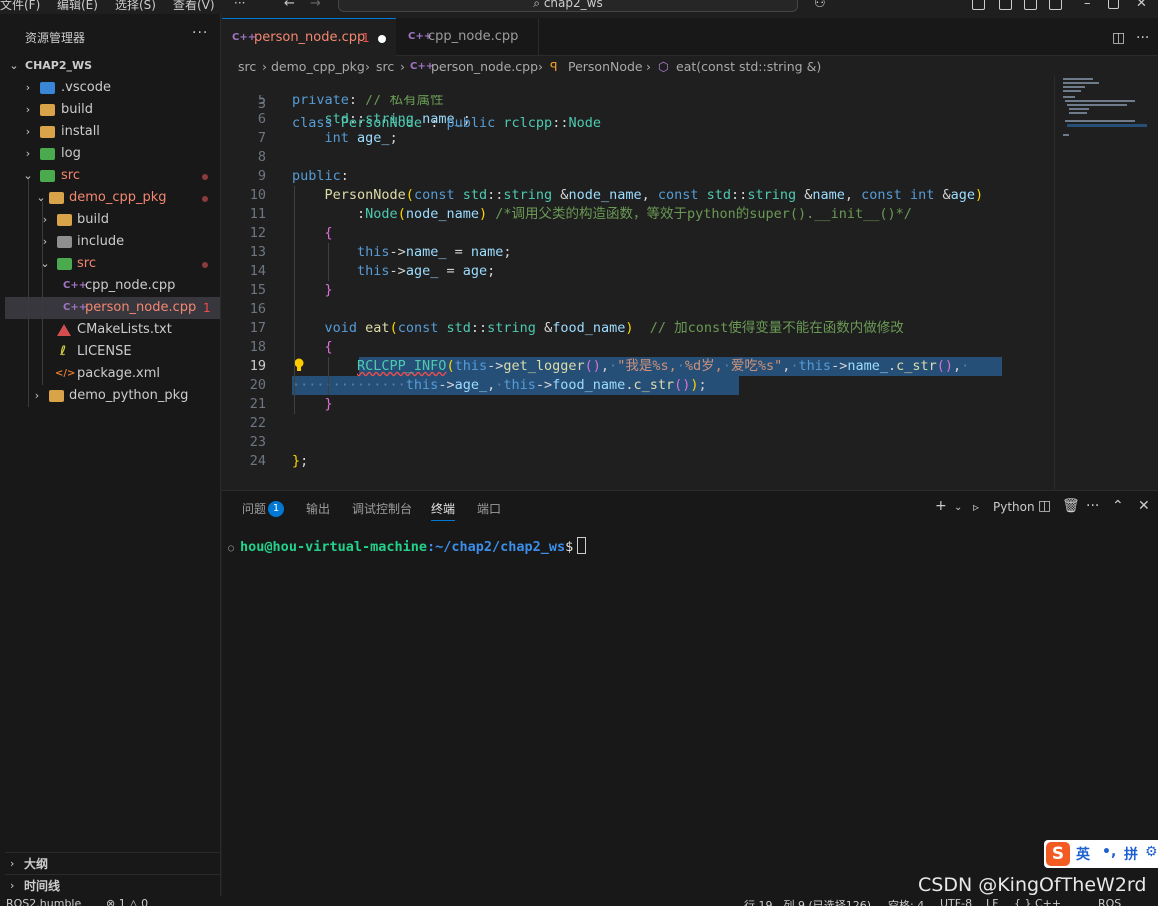 This screenshot has width=1158, height=906. I want to click on toggle-sidebar-icon, so click(1005, 5).